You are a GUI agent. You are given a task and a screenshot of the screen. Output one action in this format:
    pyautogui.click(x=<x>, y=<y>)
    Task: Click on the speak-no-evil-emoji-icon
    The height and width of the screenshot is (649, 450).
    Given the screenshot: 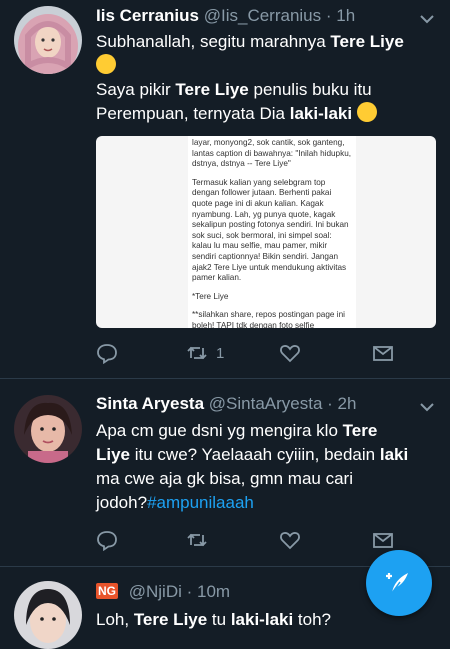 What is the action you would take?
    pyautogui.click(x=106, y=64)
    